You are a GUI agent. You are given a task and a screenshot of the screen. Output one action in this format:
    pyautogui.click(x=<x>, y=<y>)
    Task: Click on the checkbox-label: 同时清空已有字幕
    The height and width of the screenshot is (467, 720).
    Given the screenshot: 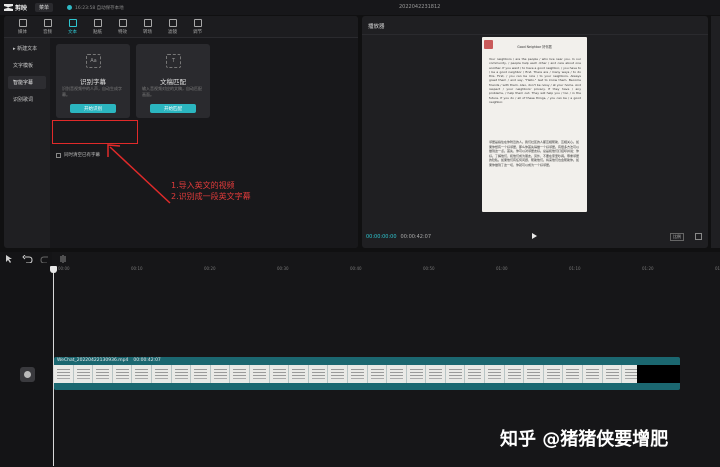 What is the action you would take?
    pyautogui.click(x=82, y=155)
    